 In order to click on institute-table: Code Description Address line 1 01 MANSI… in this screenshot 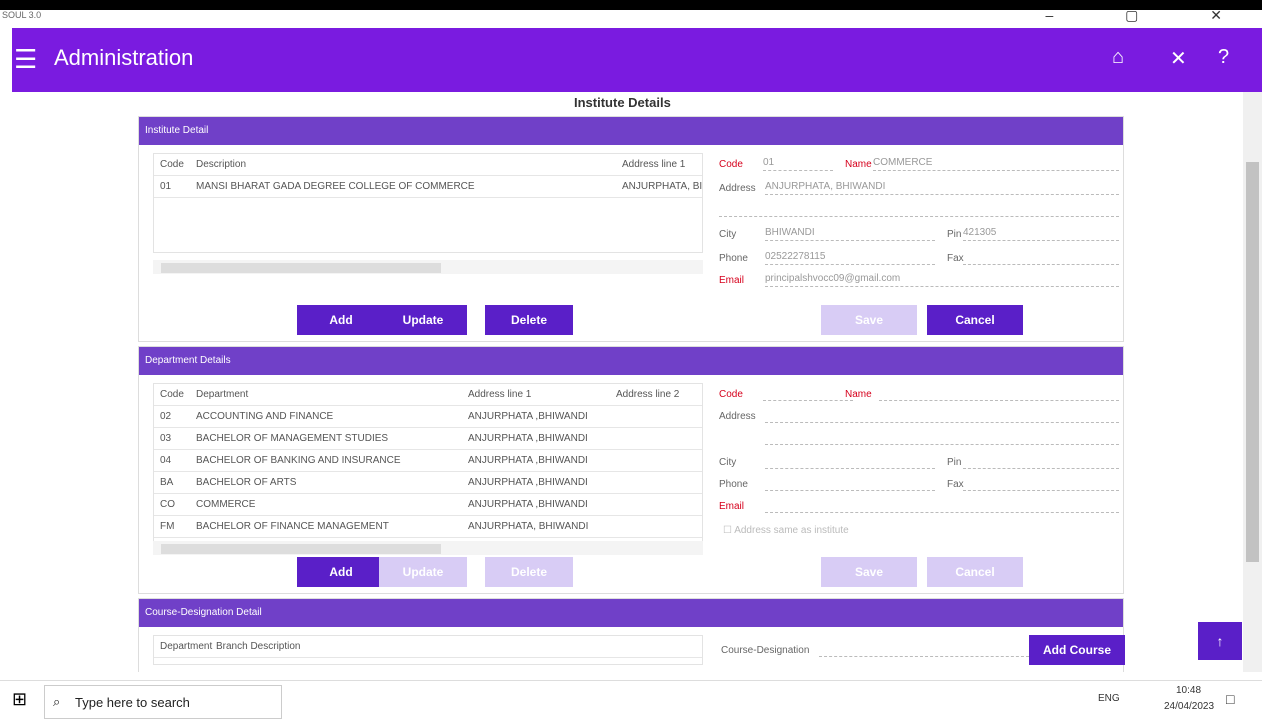, I will do `click(428, 203)`.